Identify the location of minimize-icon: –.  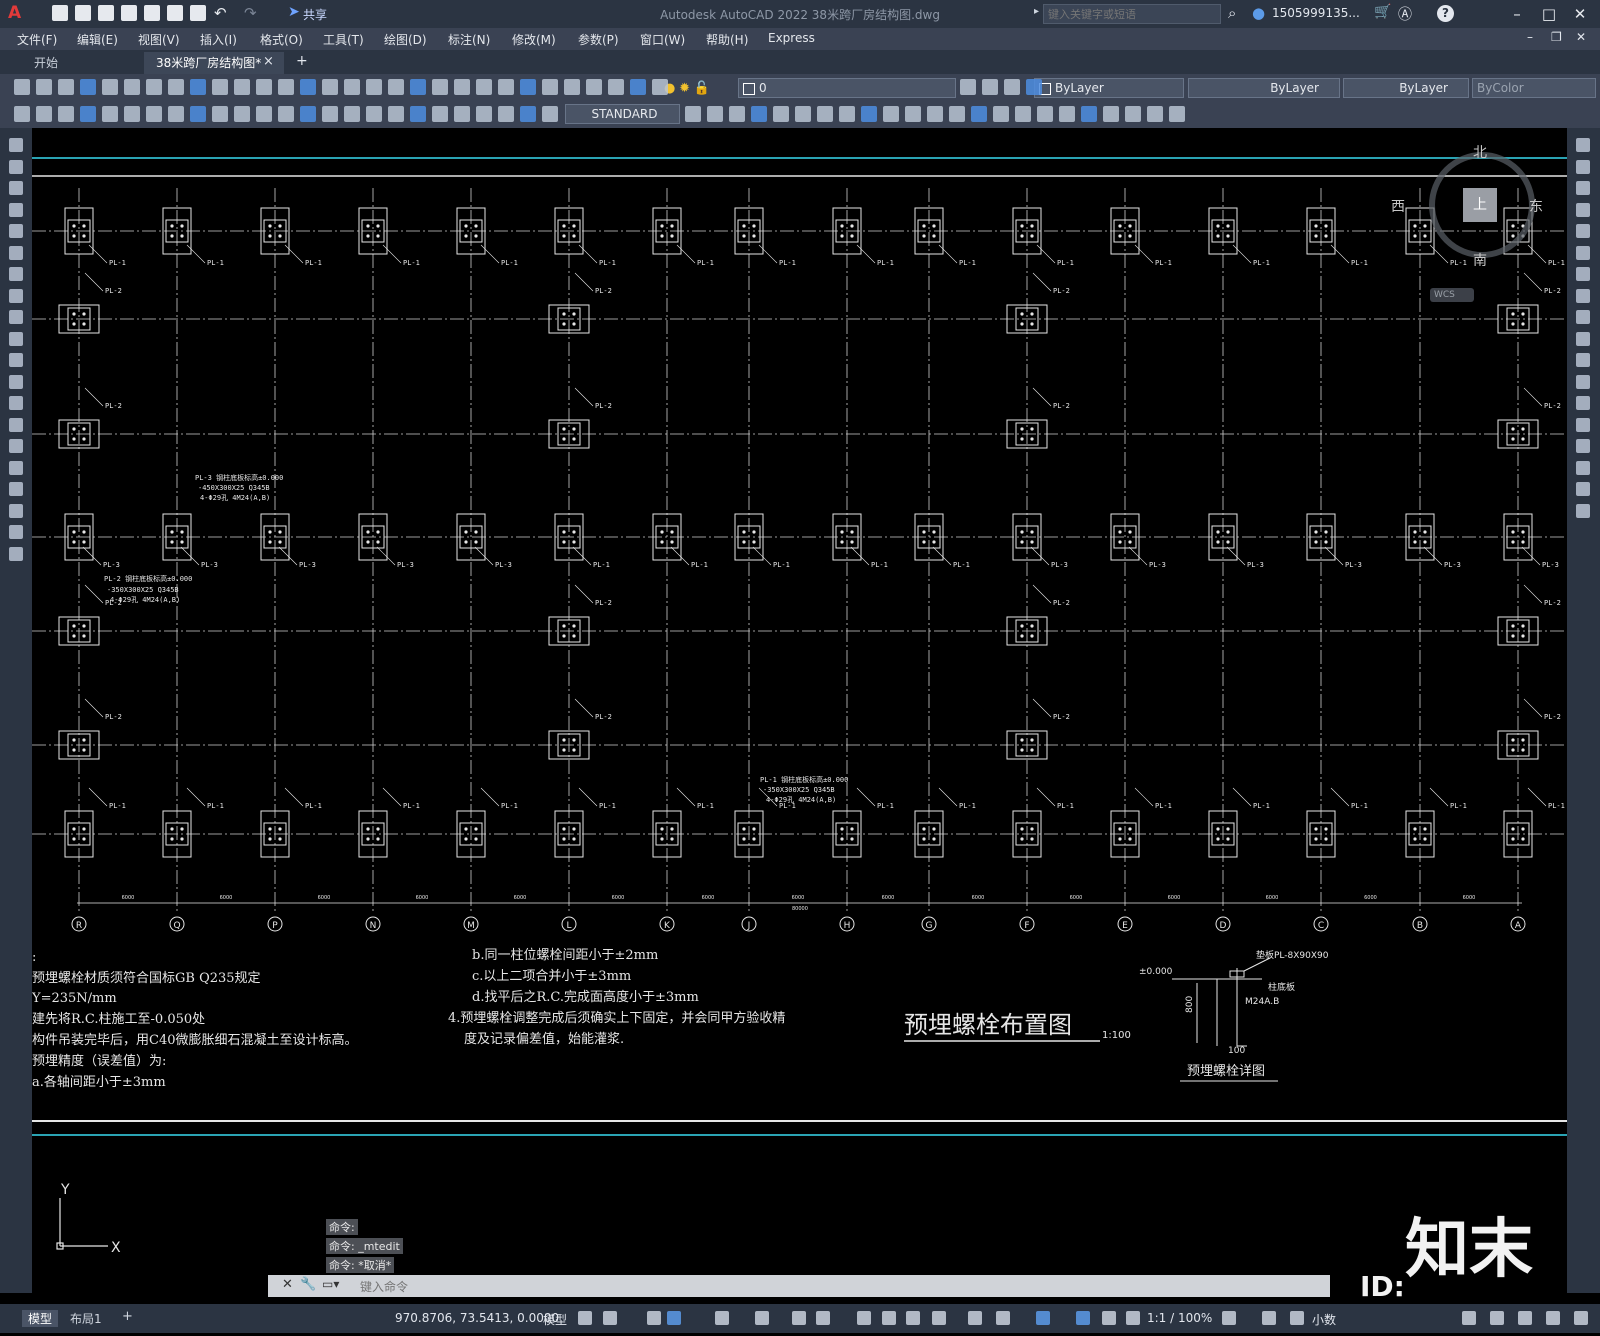
(1517, 14).